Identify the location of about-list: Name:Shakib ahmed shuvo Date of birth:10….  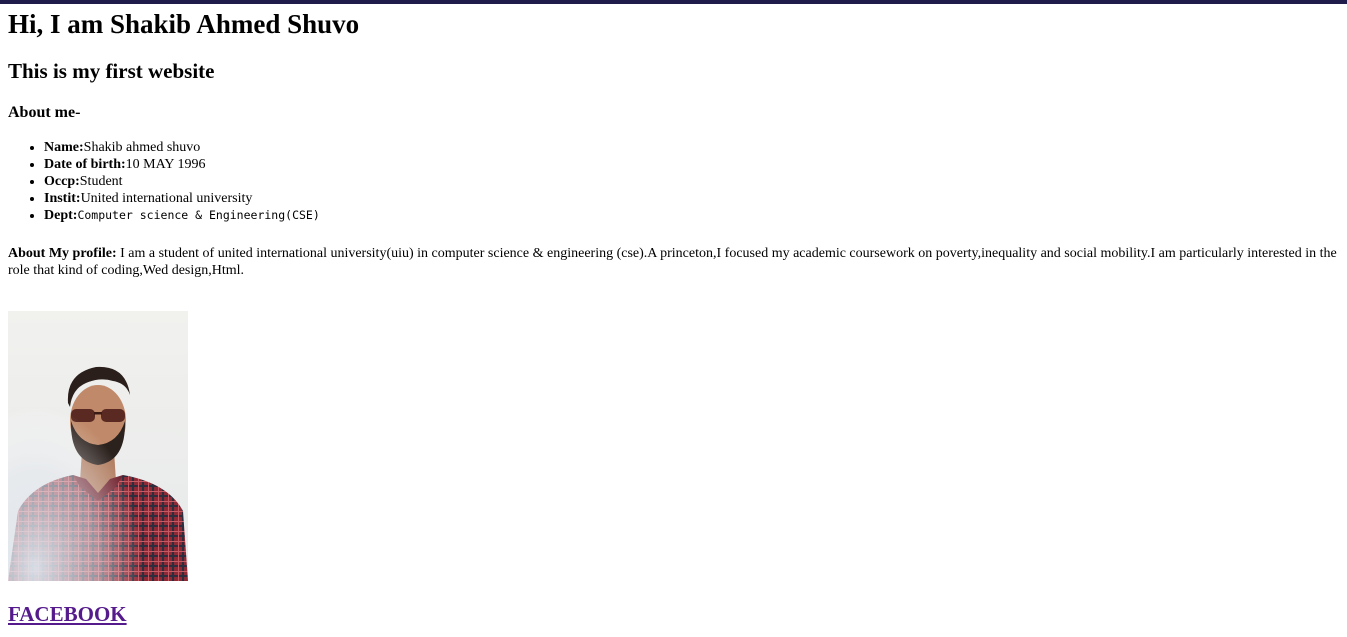
(674, 181).